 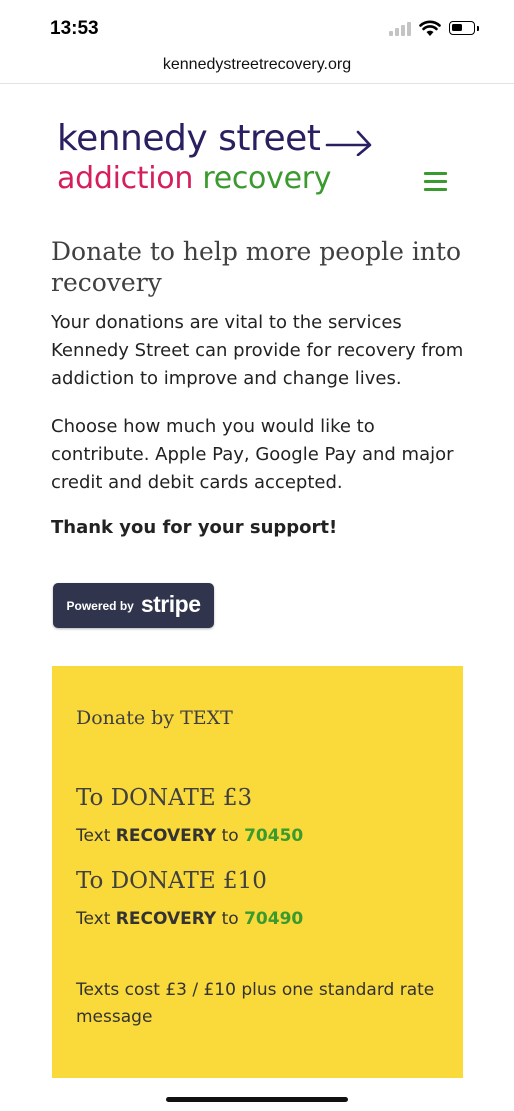 I want to click on text-donate-heading: Donate by TEXT, so click(x=154, y=718).